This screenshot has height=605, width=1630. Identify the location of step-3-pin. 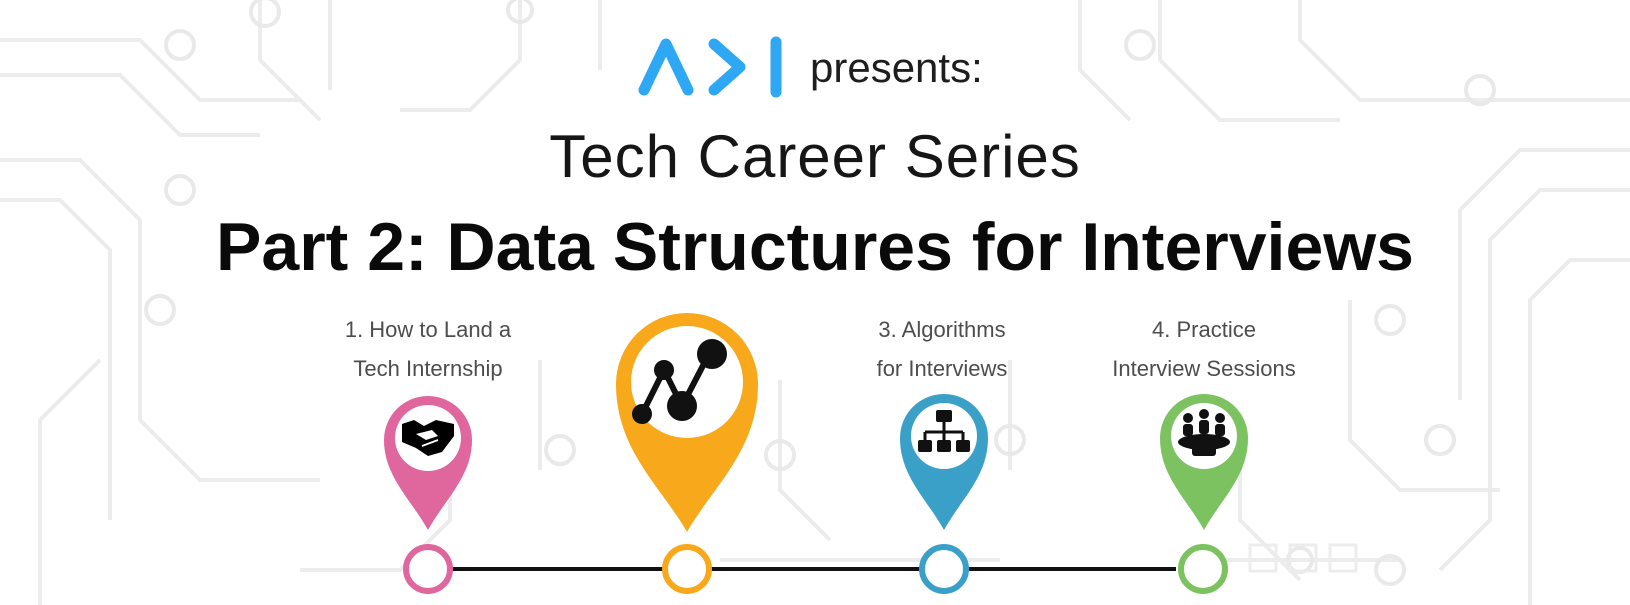
(944, 462).